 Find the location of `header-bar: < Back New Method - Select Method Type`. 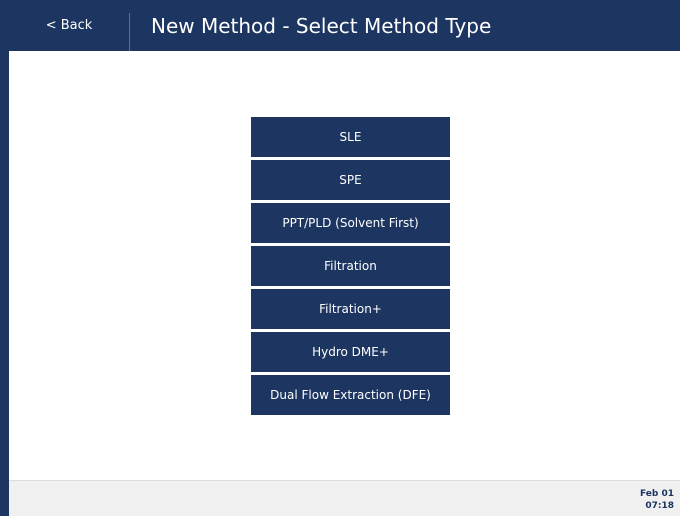

header-bar: < Back New Method - Select Method Type is located at coordinates (340, 25).